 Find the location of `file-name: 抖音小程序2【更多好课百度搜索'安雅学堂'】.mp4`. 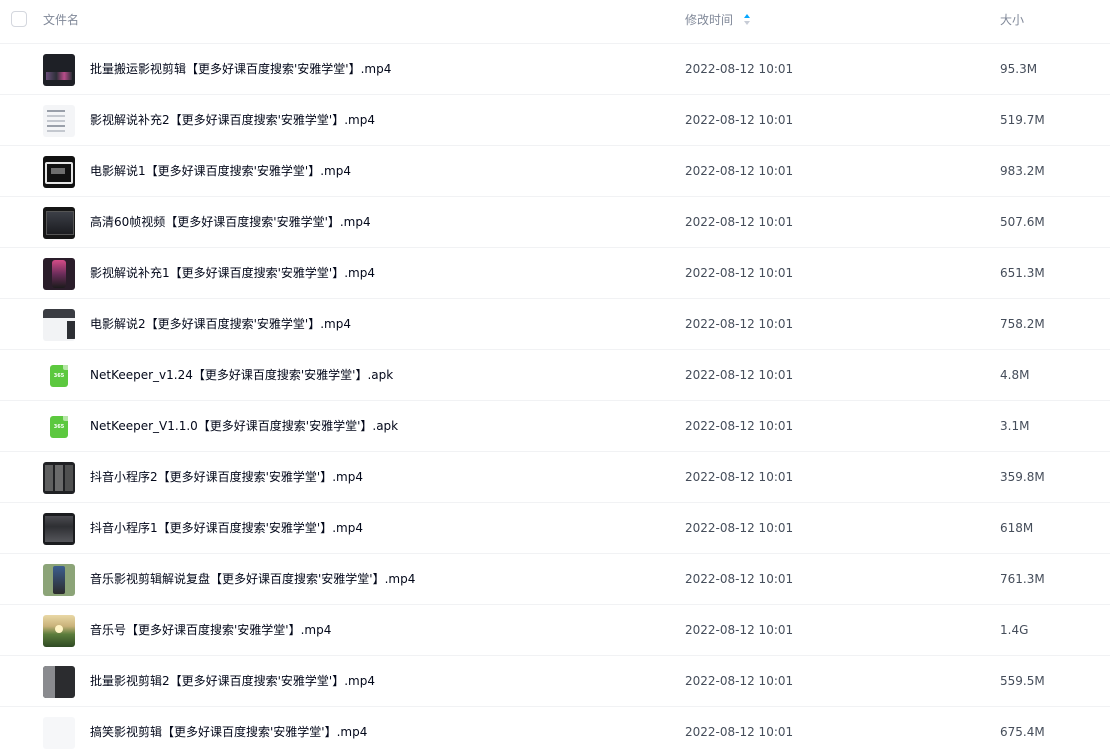

file-name: 抖音小程序2【更多好课百度搜索'安雅学堂'】.mp4 is located at coordinates (226, 477).